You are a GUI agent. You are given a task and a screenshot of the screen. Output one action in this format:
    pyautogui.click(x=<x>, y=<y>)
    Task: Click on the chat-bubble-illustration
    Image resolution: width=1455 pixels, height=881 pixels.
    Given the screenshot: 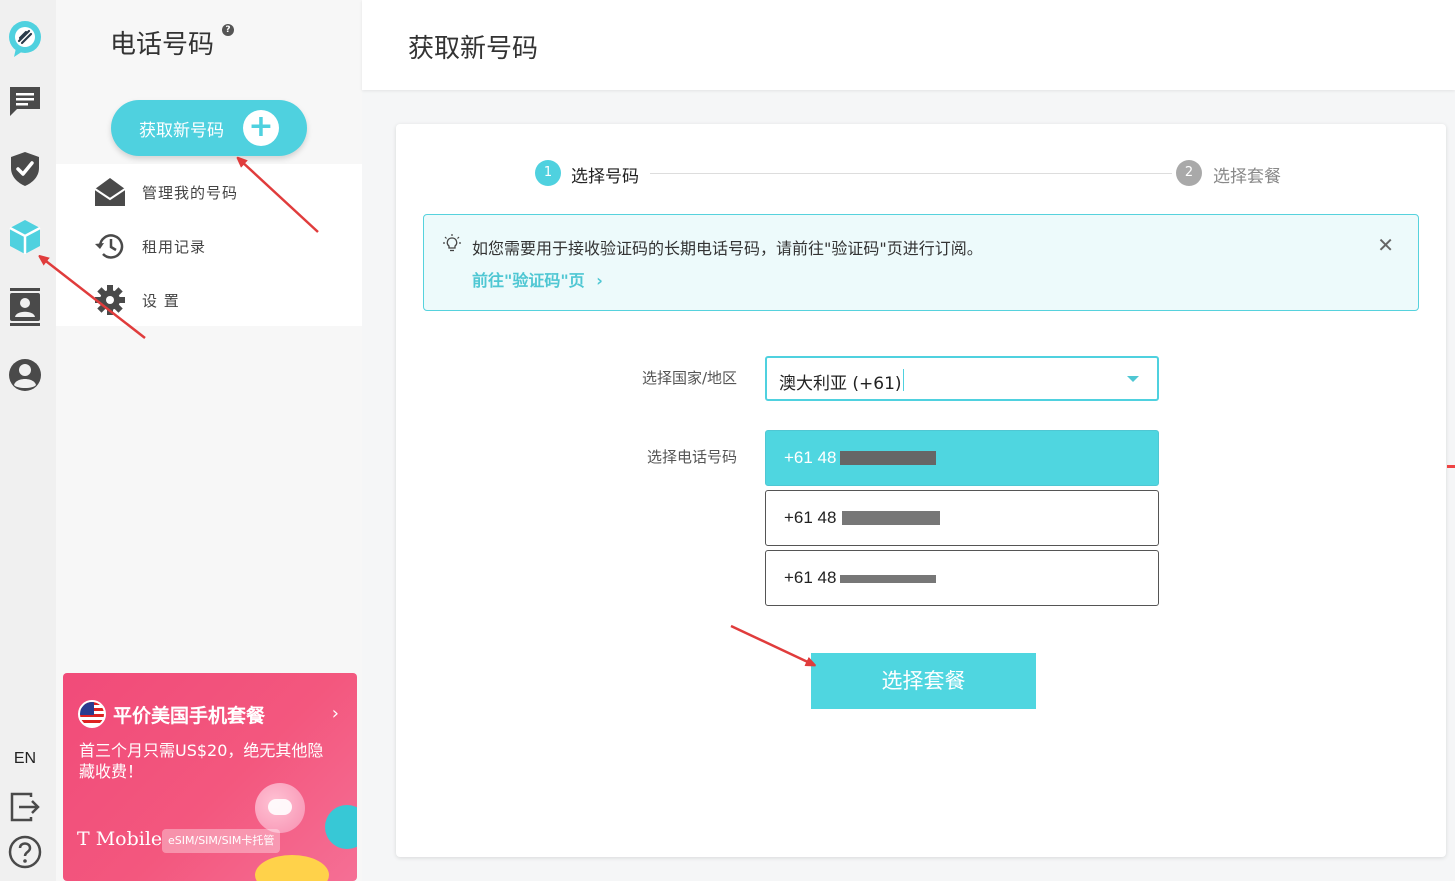 What is the action you would take?
    pyautogui.click(x=280, y=808)
    